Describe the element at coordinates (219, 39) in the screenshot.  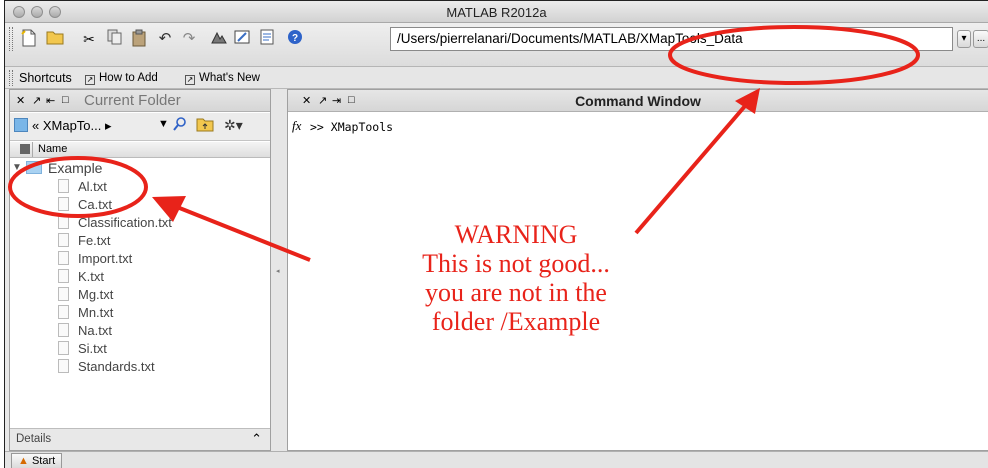
I see `simulink-icon` at that location.